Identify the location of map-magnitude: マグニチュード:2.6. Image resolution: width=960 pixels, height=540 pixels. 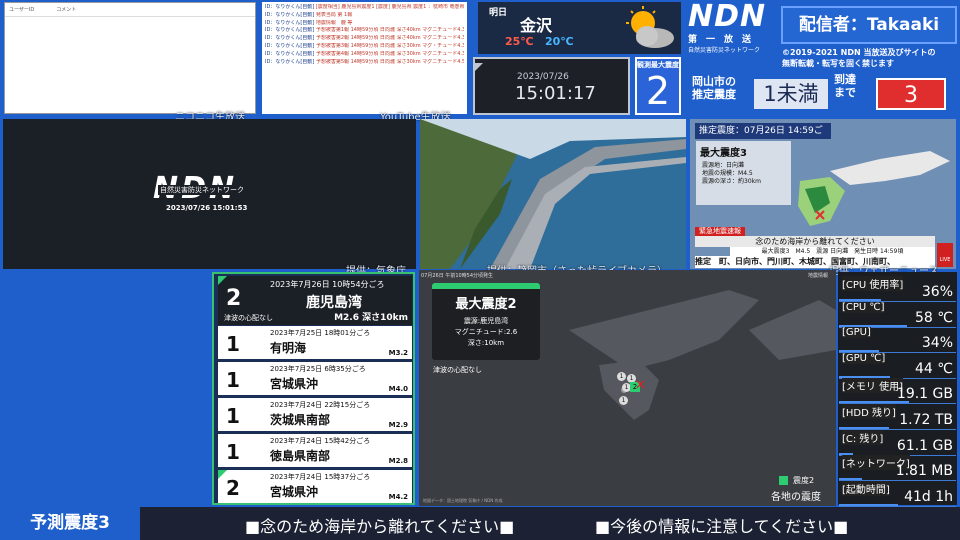
(486, 332).